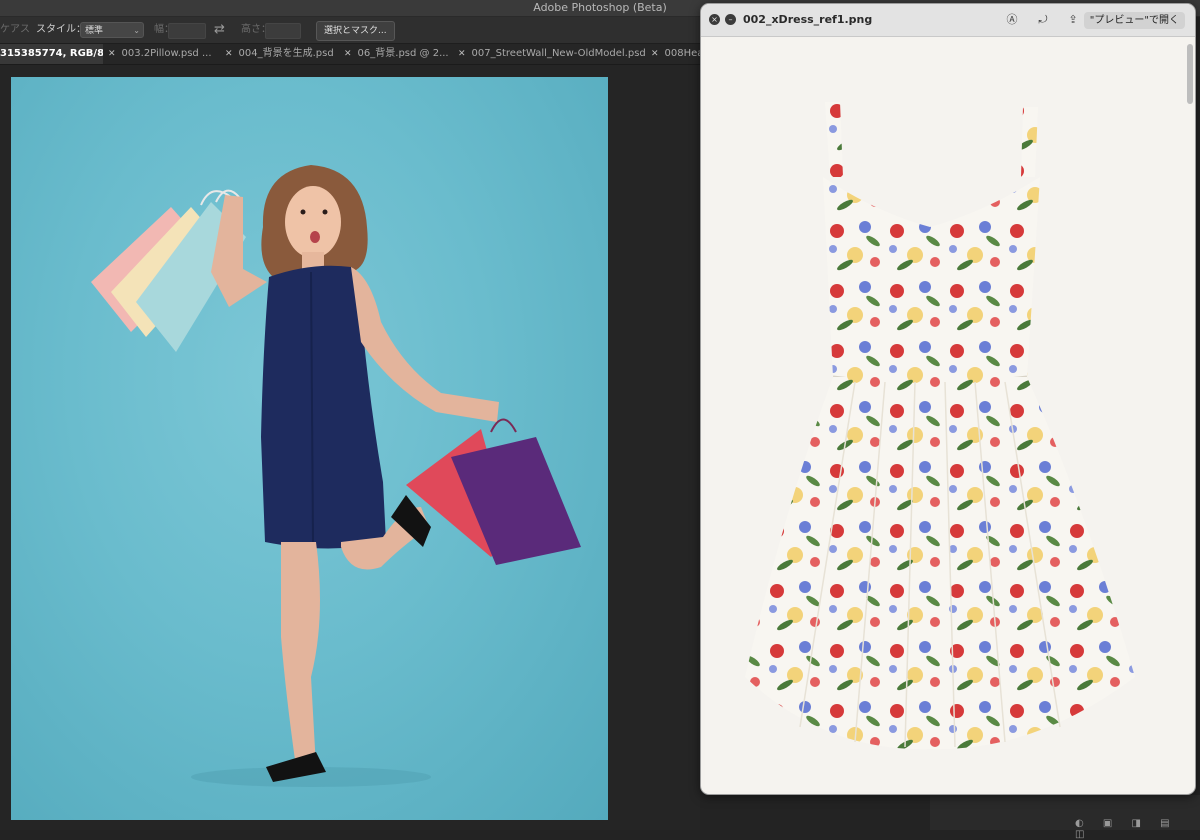  I want to click on document-tab-active: 315385774, RGB/8), so click(51, 54).